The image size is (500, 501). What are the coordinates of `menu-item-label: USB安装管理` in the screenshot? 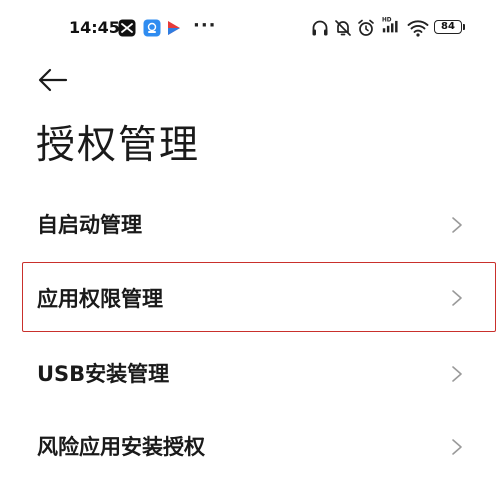 It's located at (103, 374).